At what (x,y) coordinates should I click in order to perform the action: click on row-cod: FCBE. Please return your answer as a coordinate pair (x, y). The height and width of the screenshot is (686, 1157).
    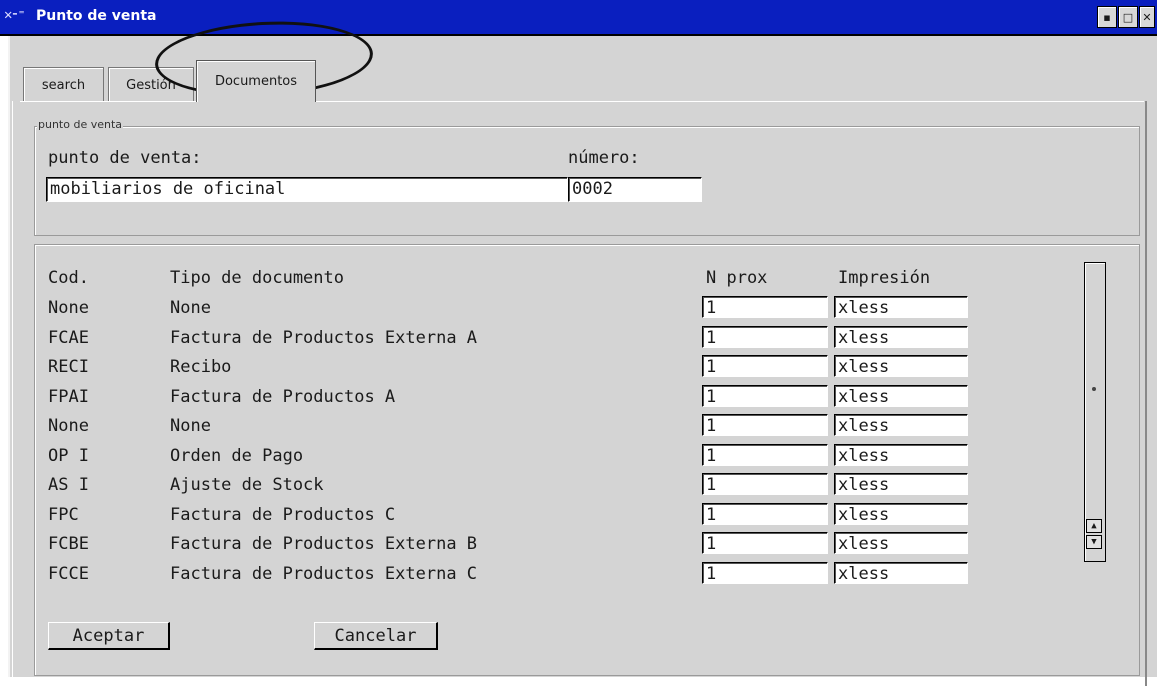
    Looking at the image, I should click on (68, 544).